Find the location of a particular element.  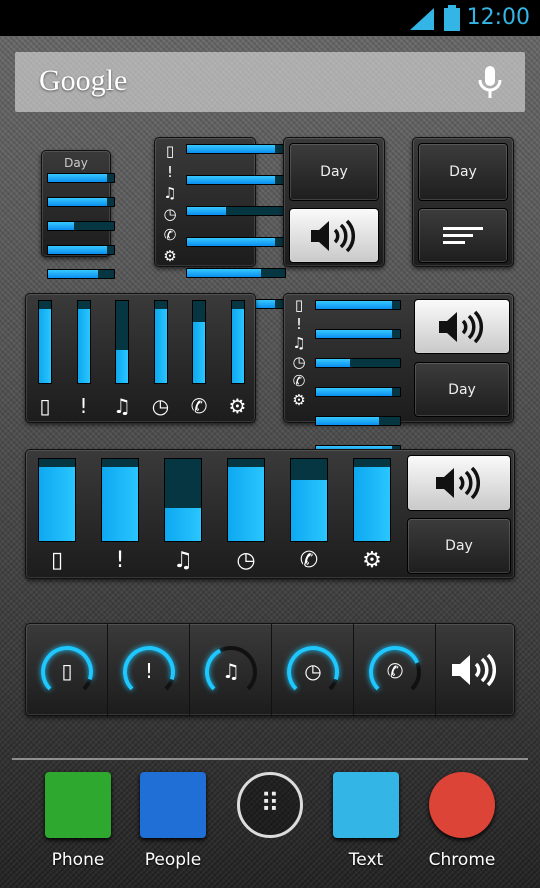

arc-gauge-music: ♫ is located at coordinates (231, 670).